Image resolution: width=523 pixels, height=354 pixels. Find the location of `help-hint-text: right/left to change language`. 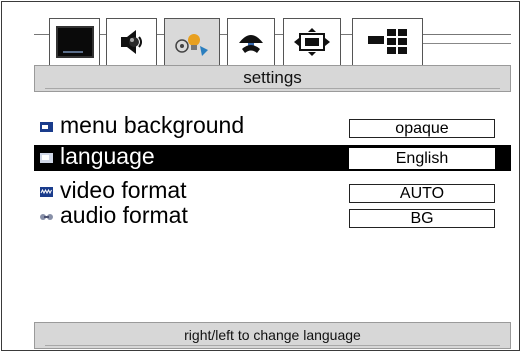

help-hint-text: right/left to change language is located at coordinates (272, 335).